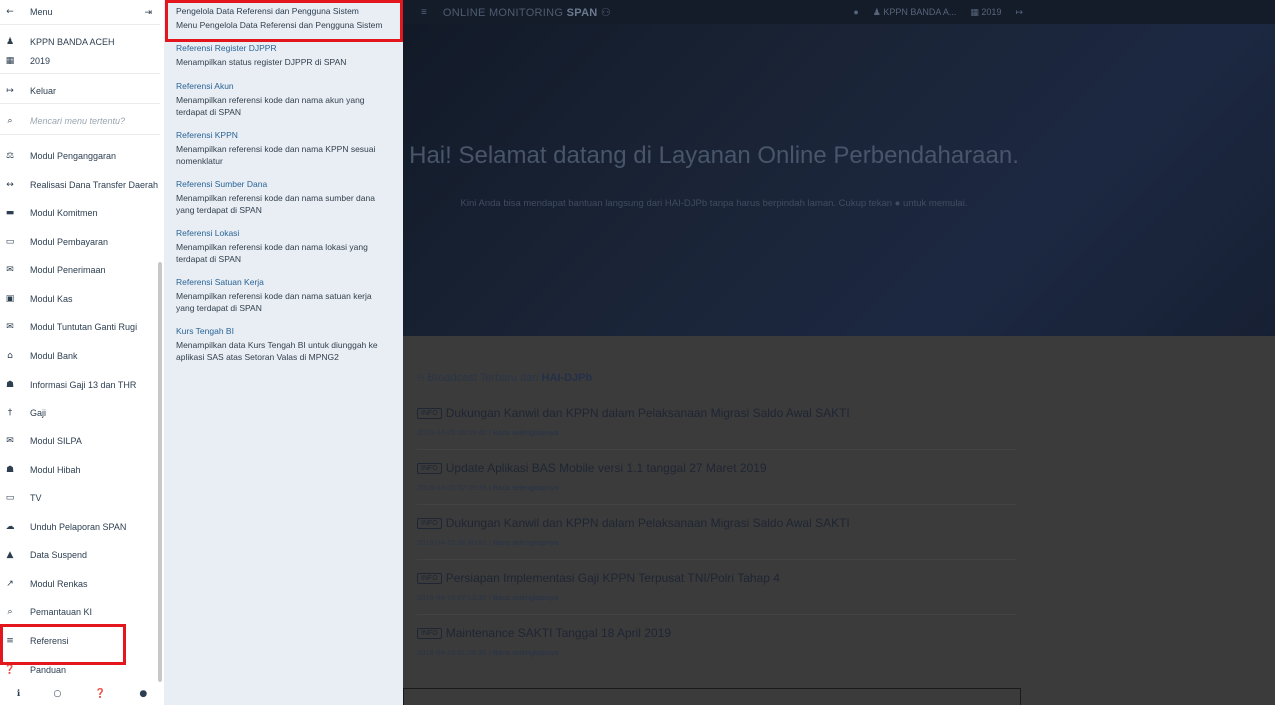 The height and width of the screenshot is (705, 1275). I want to click on sidebar-item-data-suspend: ▲ Data Suspend, so click(80, 555).